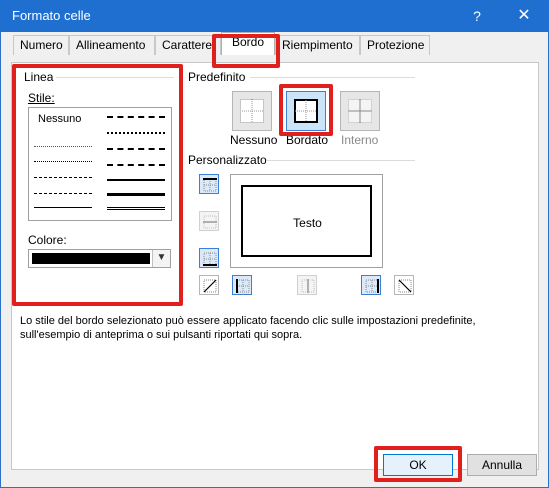 This screenshot has width=549, height=488. Describe the element at coordinates (136, 180) in the screenshot. I see `style-option-medium` at that location.